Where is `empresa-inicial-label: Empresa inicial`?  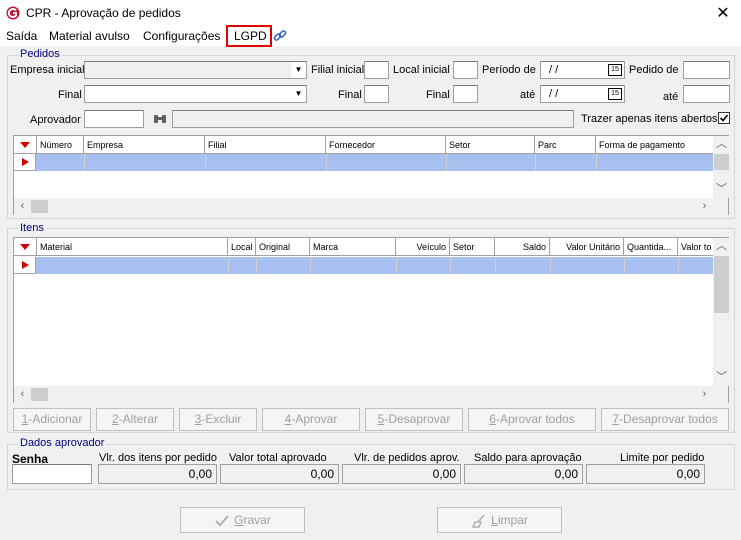
empresa-inicial-label: Empresa inicial is located at coordinates (47, 70).